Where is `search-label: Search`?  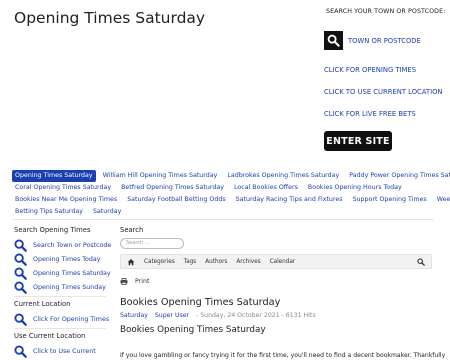
search-label: Search is located at coordinates (132, 230).